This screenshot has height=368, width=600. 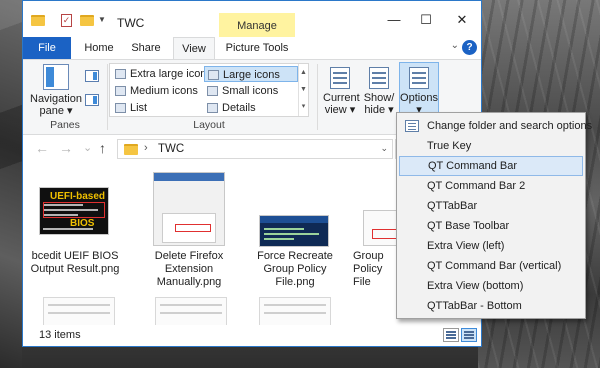 What do you see at coordinates (468, 226) in the screenshot?
I see `menu-item-label: QT Base Toolbar` at bounding box center [468, 226].